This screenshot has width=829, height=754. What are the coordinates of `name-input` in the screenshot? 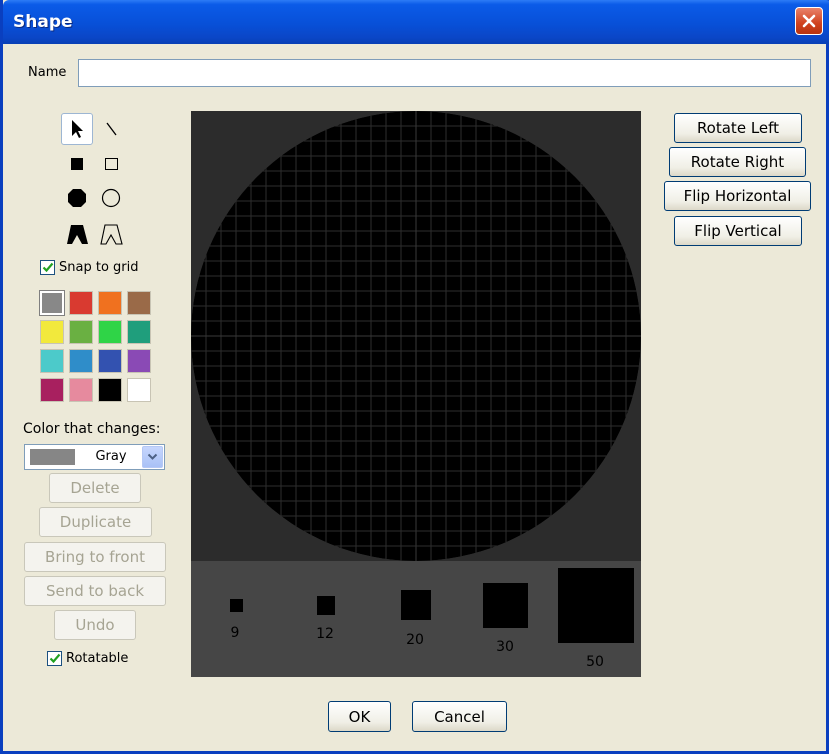 It's located at (444, 73).